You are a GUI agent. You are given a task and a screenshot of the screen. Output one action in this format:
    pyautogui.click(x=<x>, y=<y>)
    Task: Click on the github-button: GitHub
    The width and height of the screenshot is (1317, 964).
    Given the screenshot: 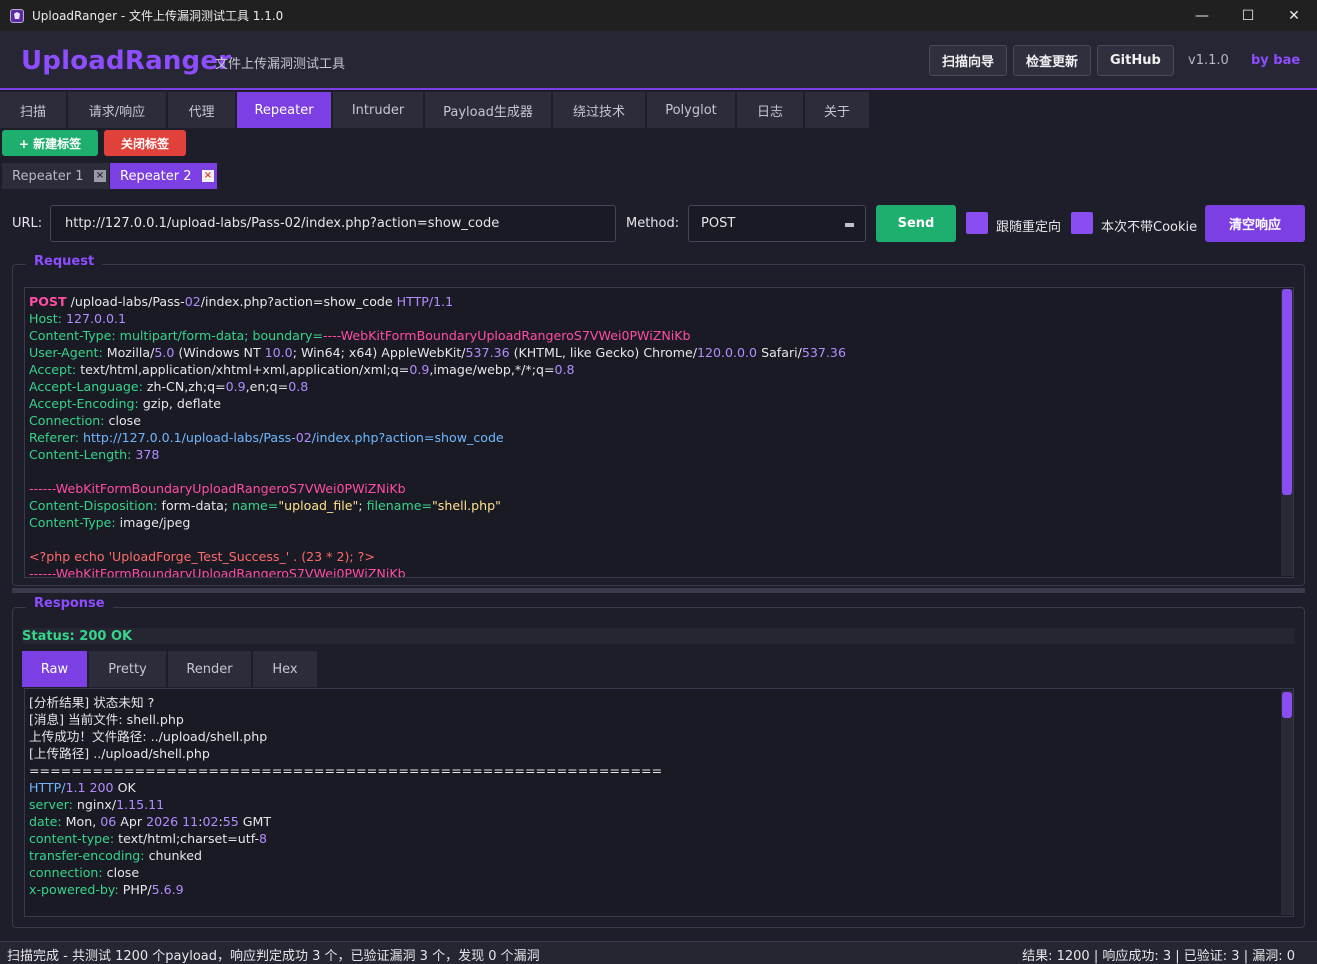 What is the action you would take?
    pyautogui.click(x=1135, y=60)
    